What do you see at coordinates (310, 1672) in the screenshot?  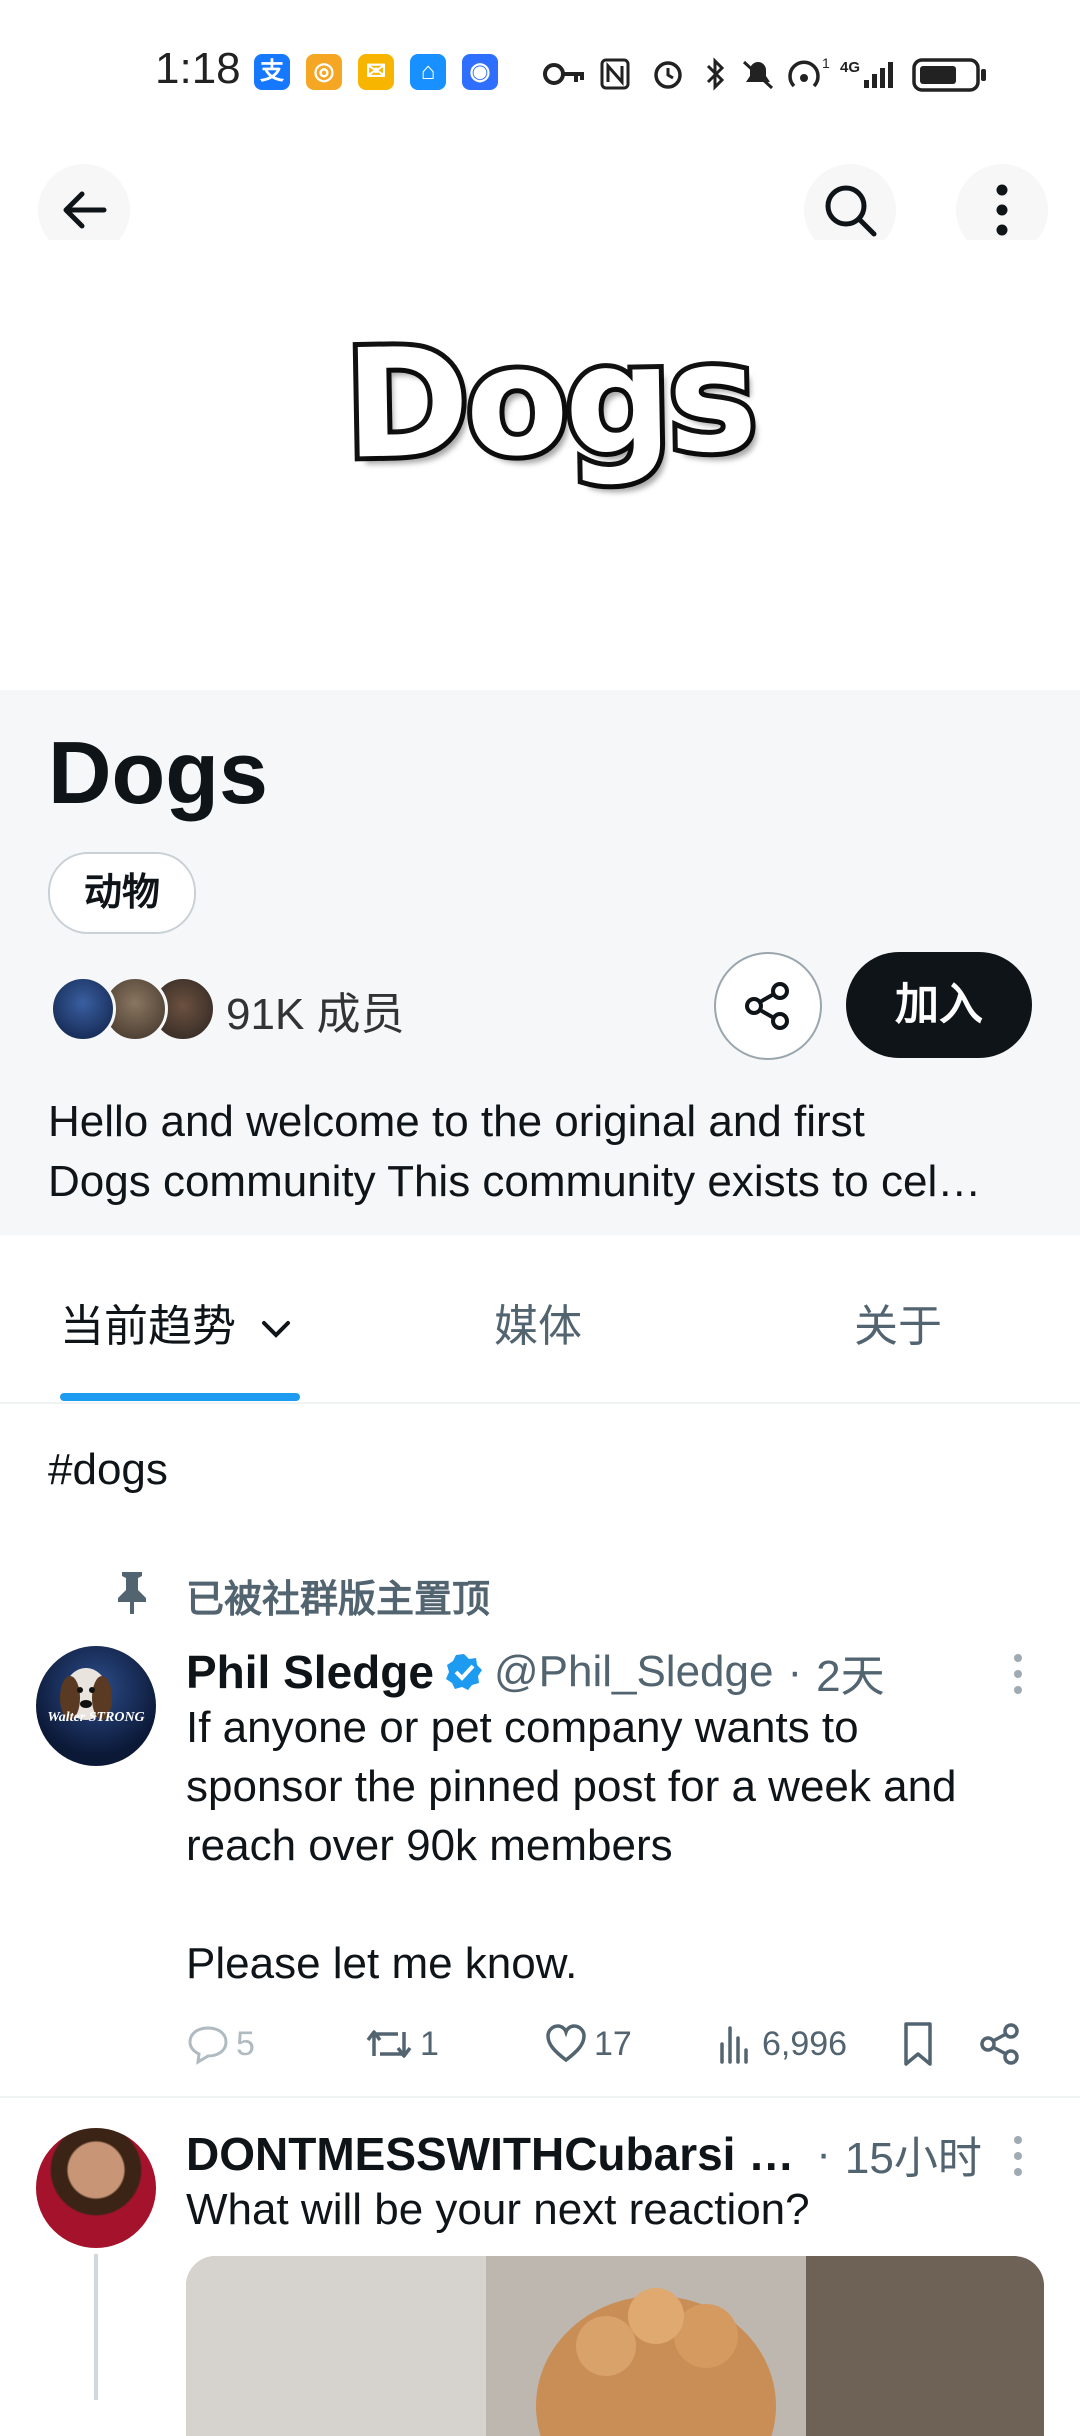 I see `author-name: Phil Sledge` at bounding box center [310, 1672].